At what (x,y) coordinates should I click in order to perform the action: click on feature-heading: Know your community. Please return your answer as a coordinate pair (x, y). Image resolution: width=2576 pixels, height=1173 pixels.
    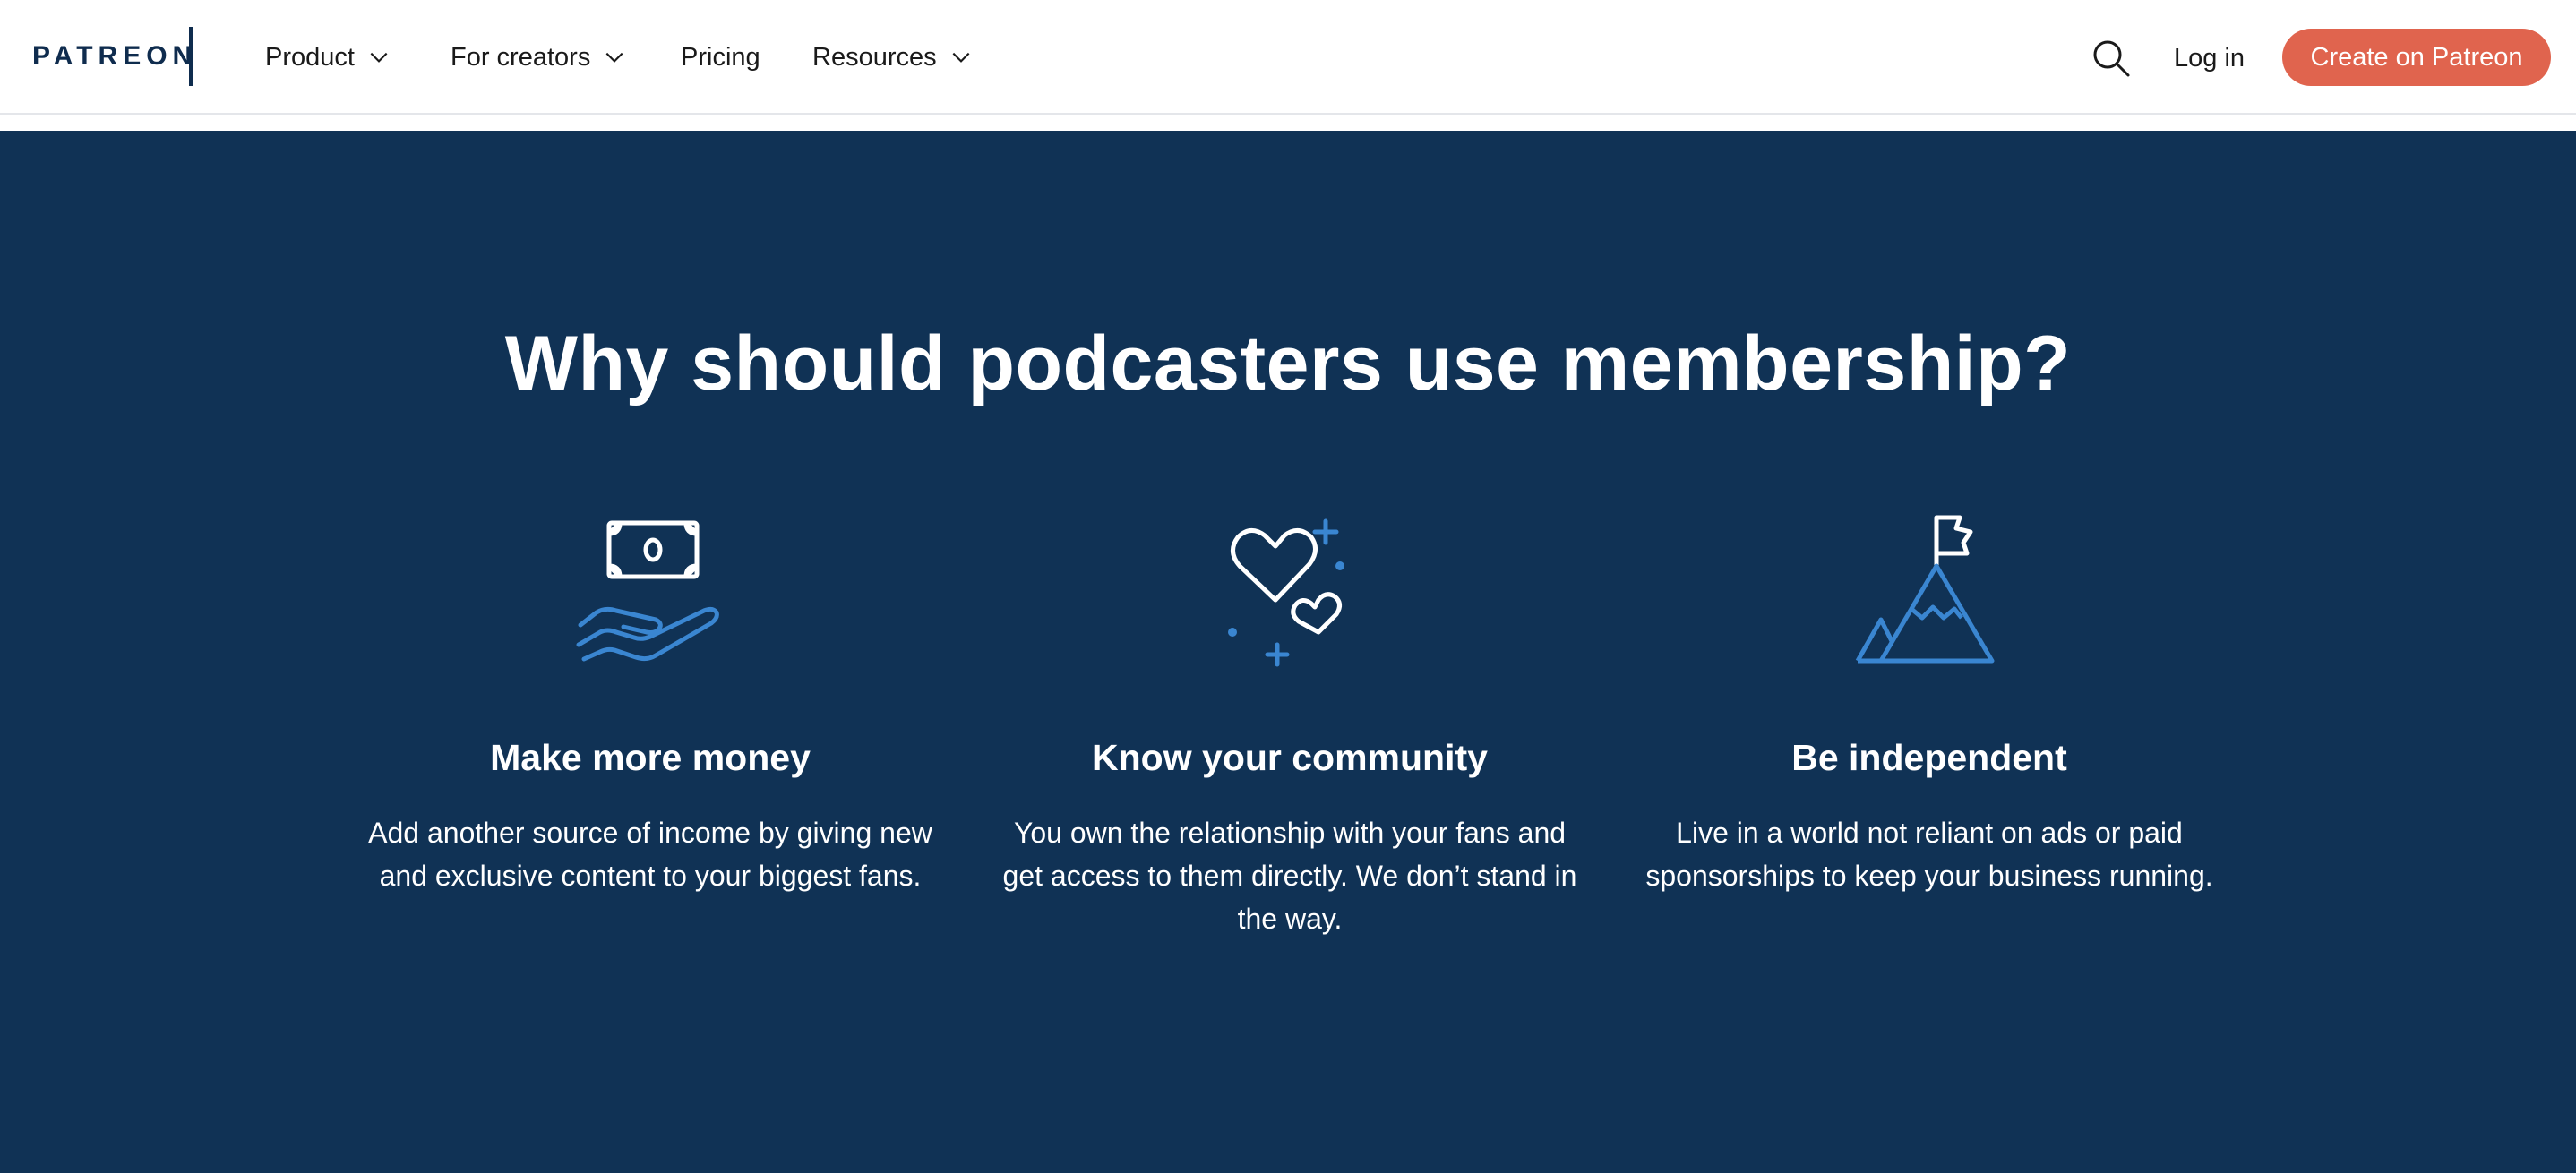
    Looking at the image, I should click on (1290, 758).